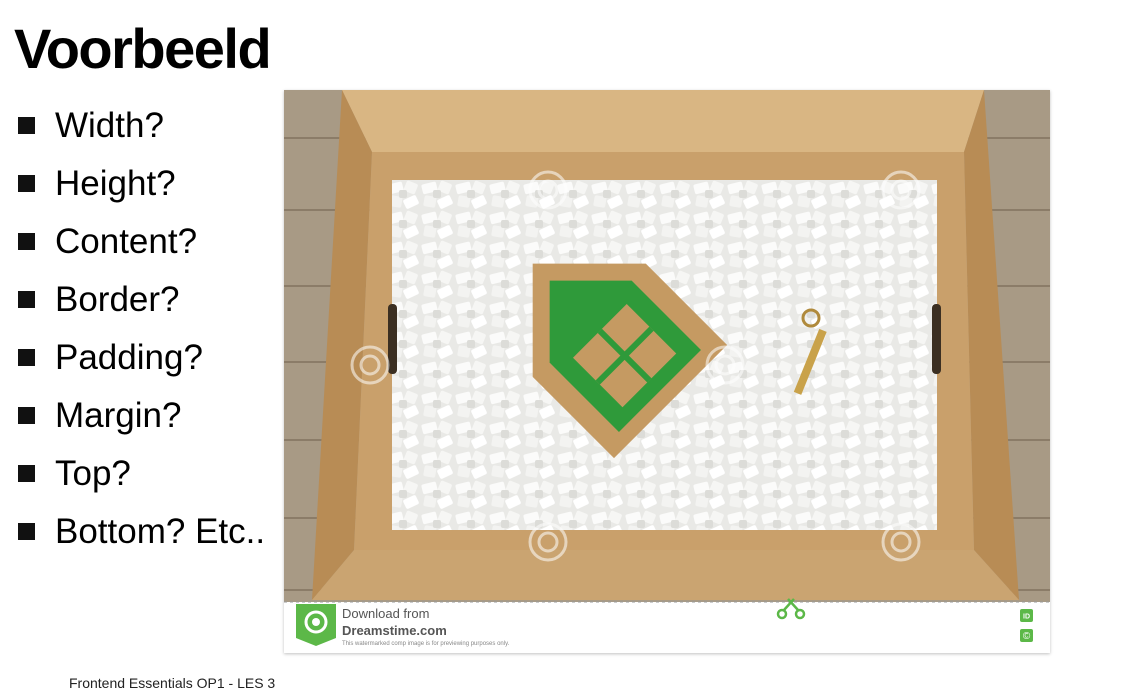 Image resolution: width=1137 pixels, height=691 pixels. What do you see at coordinates (109, 125) in the screenshot?
I see `bullet-text: Width?` at bounding box center [109, 125].